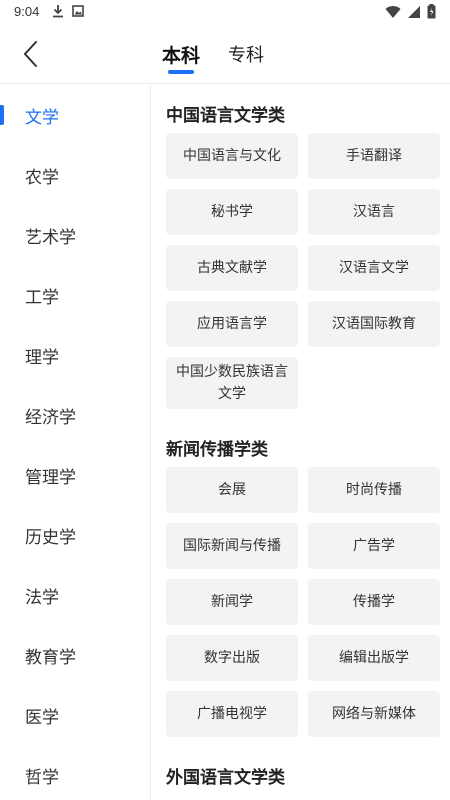 The width and height of the screenshot is (450, 800). I want to click on major-chip: 数字出版, so click(232, 658).